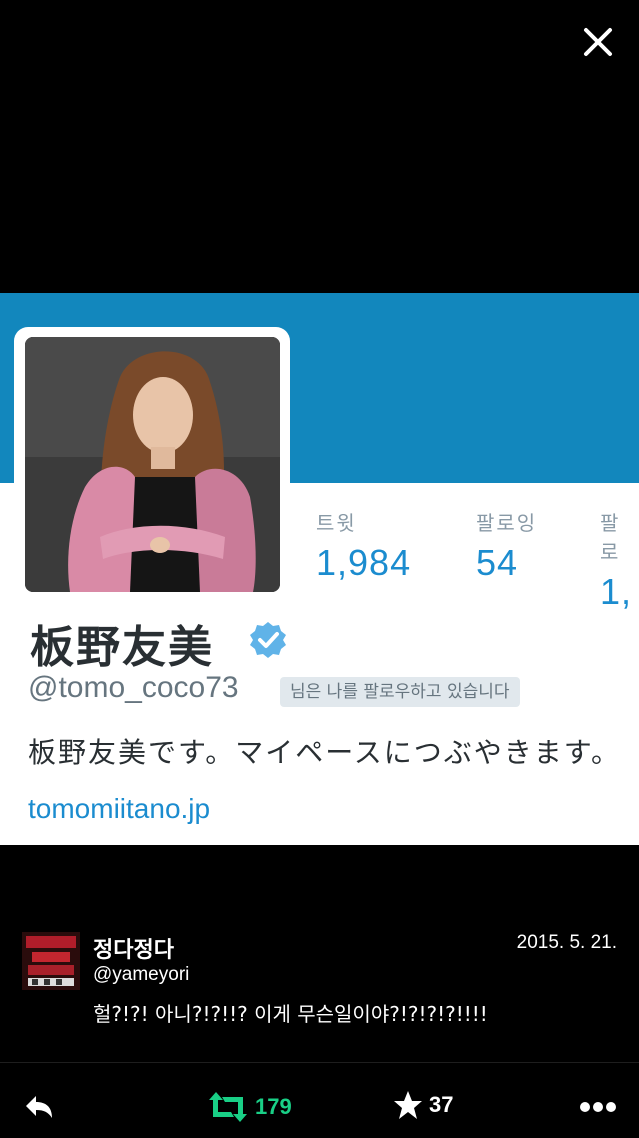 The height and width of the screenshot is (1138, 639). What do you see at coordinates (616, 591) in the screenshot?
I see `stat-followers-value: 1,` at bounding box center [616, 591].